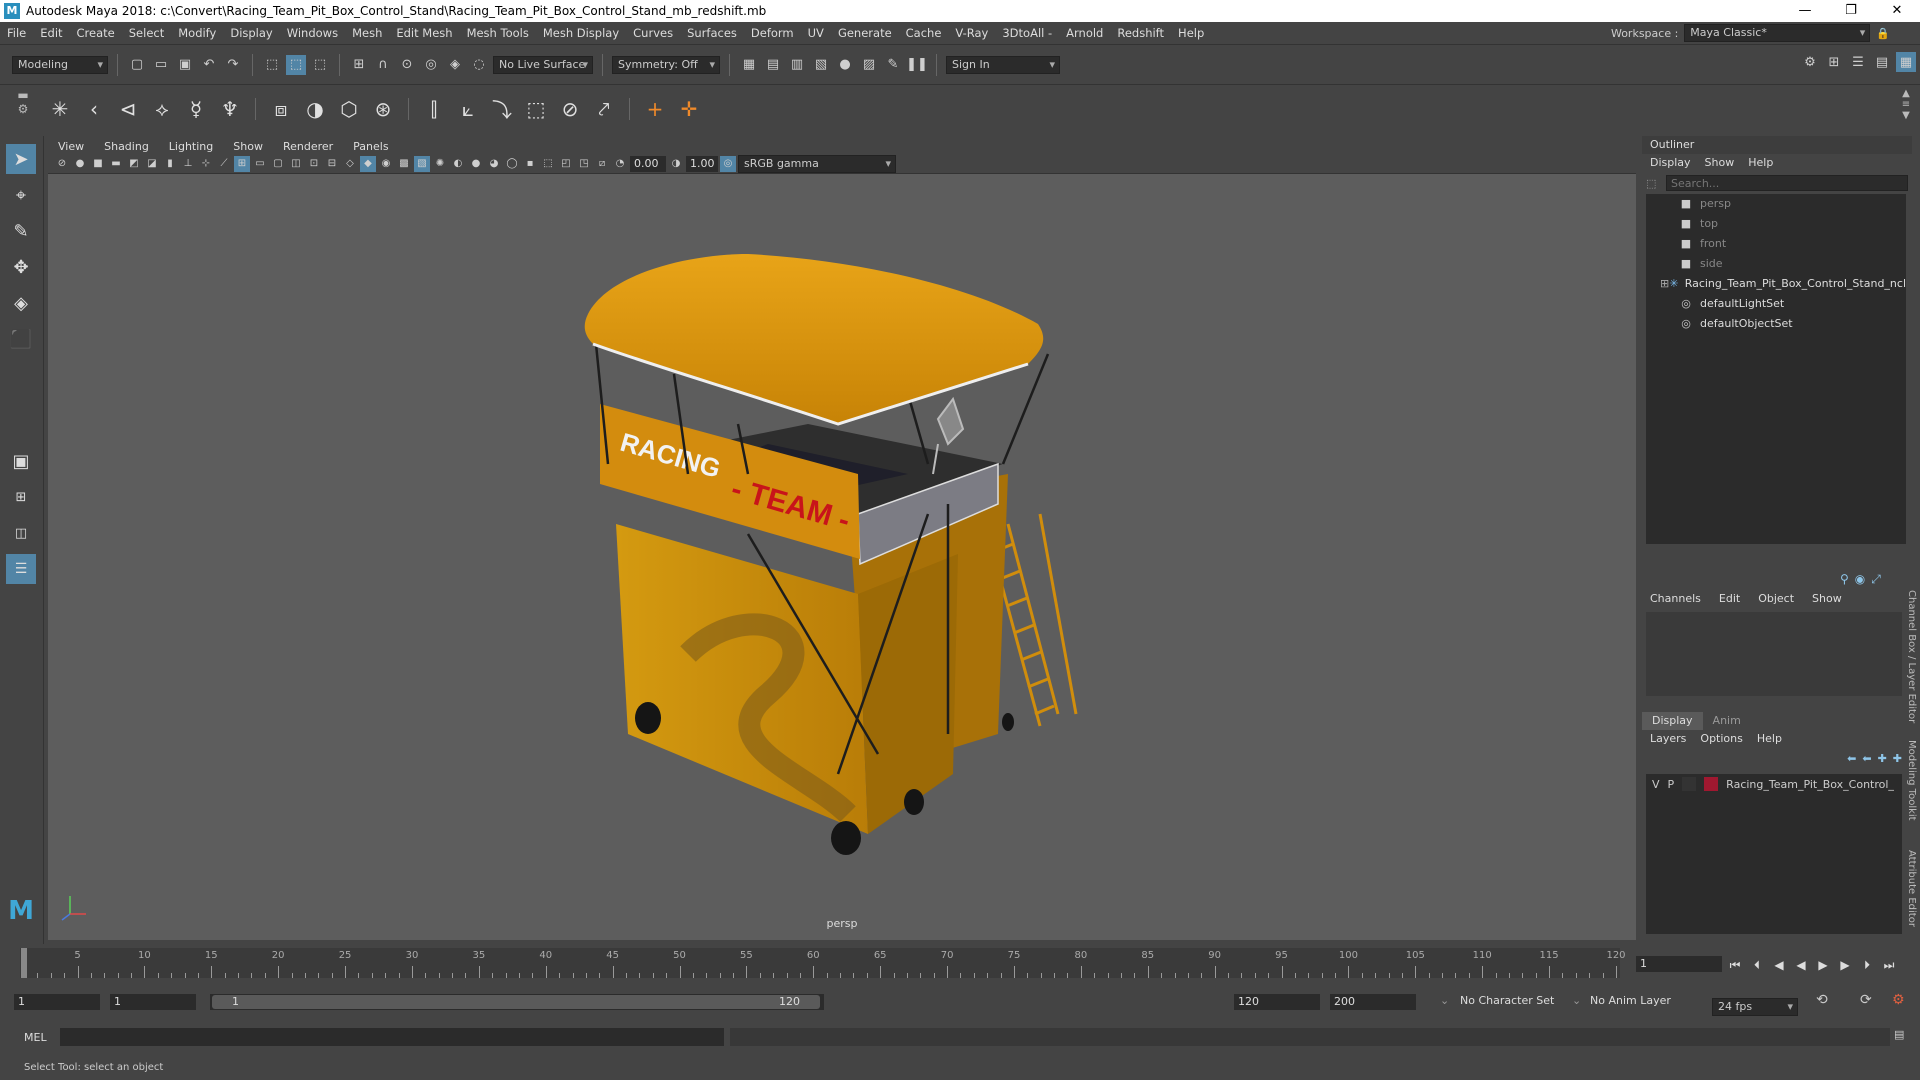  Describe the element at coordinates (21, 569) in the screenshot. I see `outliner-layout-icon: ☰` at that location.